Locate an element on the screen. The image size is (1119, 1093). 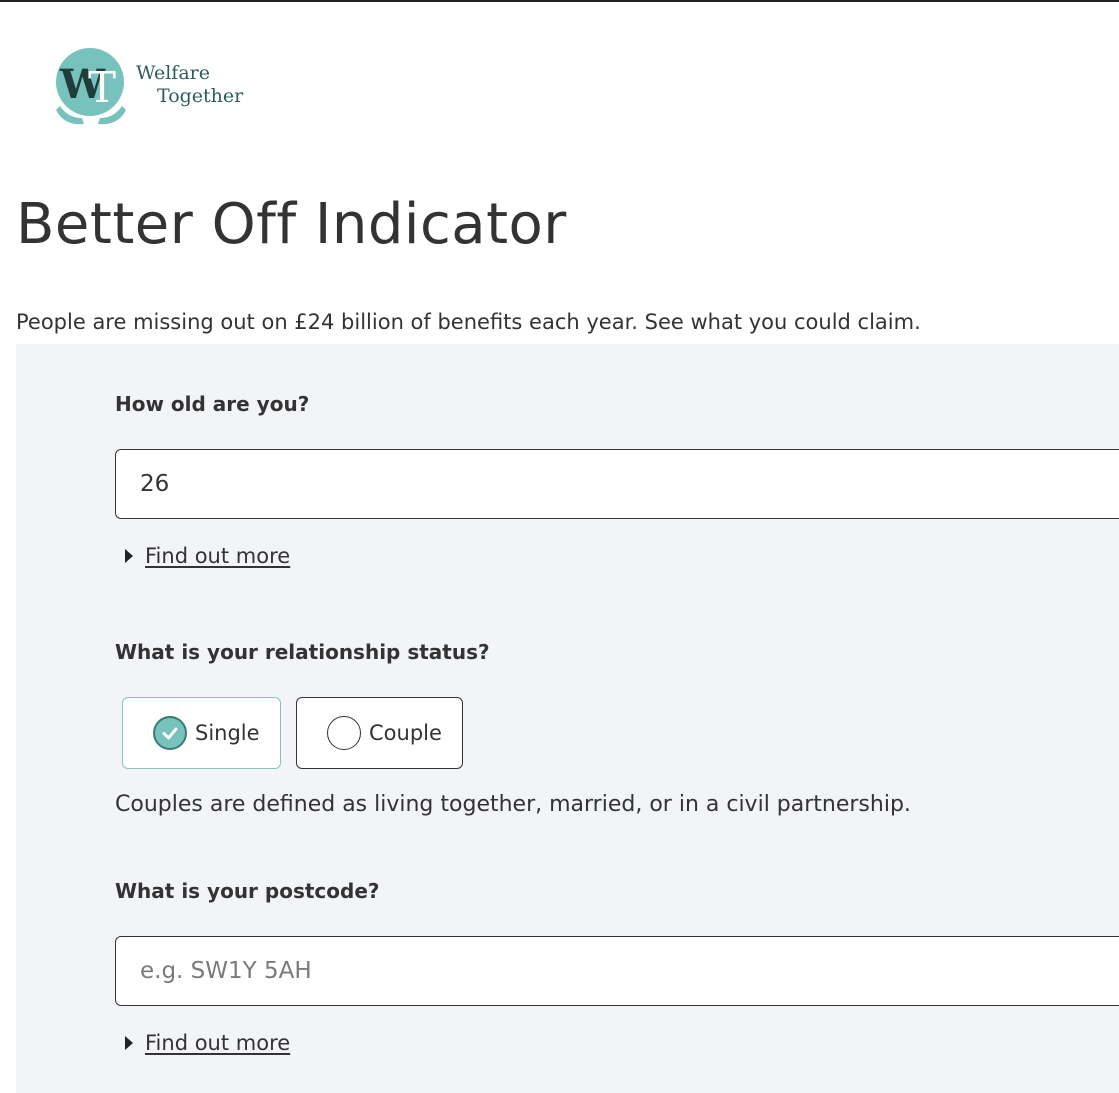
postcode-input is located at coordinates (617, 971).